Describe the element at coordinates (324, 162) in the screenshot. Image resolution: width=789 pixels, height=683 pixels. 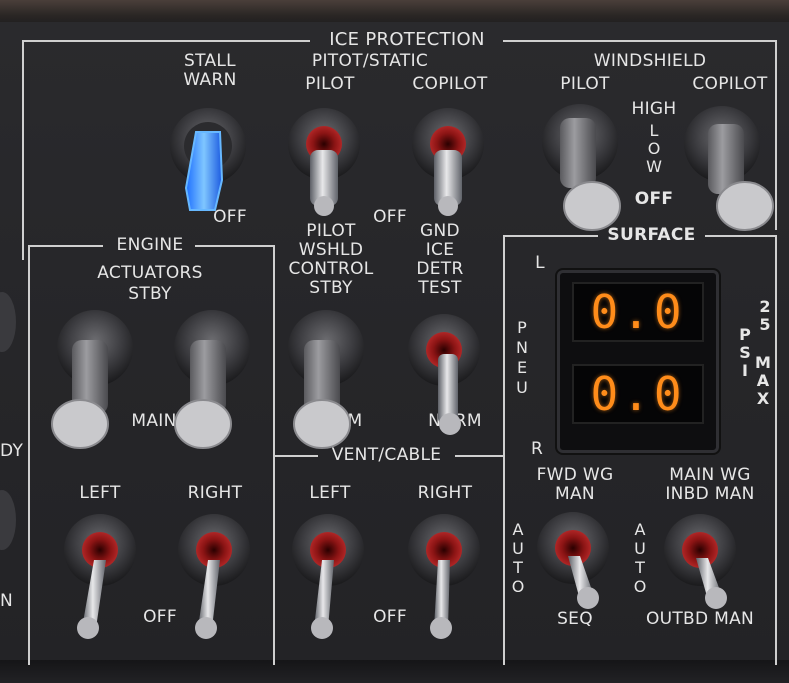
I see `pitot-pilot-switch` at that location.